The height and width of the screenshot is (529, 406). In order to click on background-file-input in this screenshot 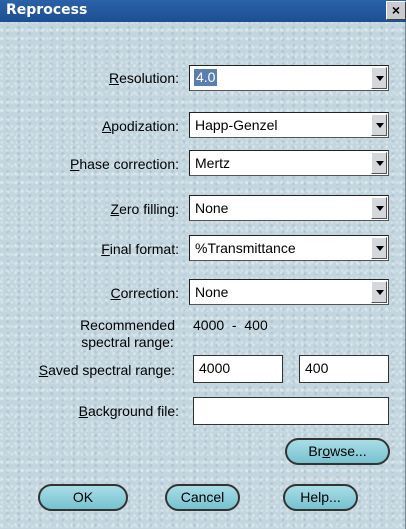, I will do `click(291, 411)`.